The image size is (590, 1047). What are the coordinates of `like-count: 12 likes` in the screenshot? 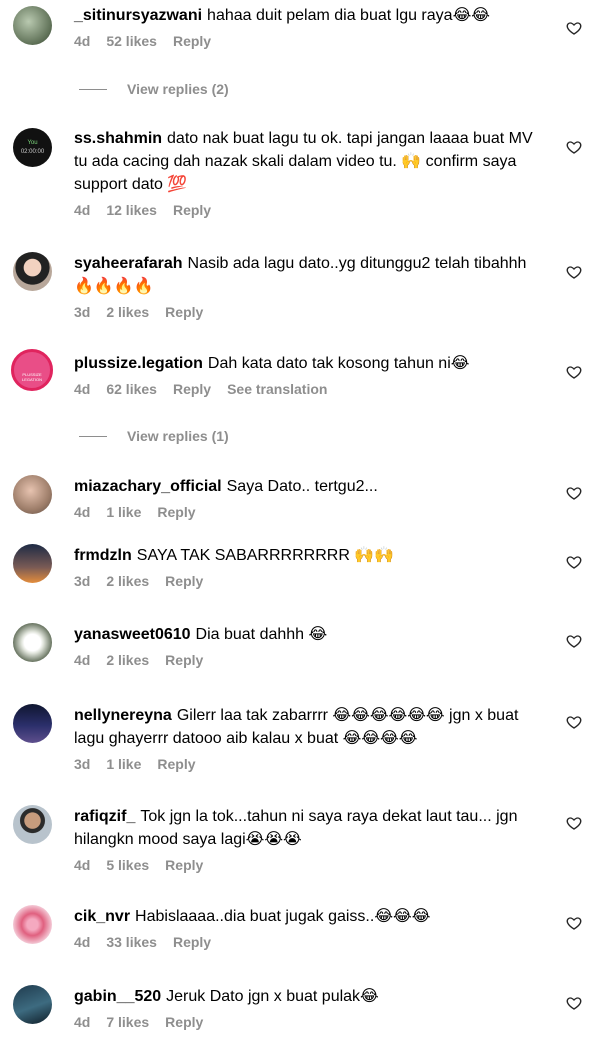 It's located at (131, 210).